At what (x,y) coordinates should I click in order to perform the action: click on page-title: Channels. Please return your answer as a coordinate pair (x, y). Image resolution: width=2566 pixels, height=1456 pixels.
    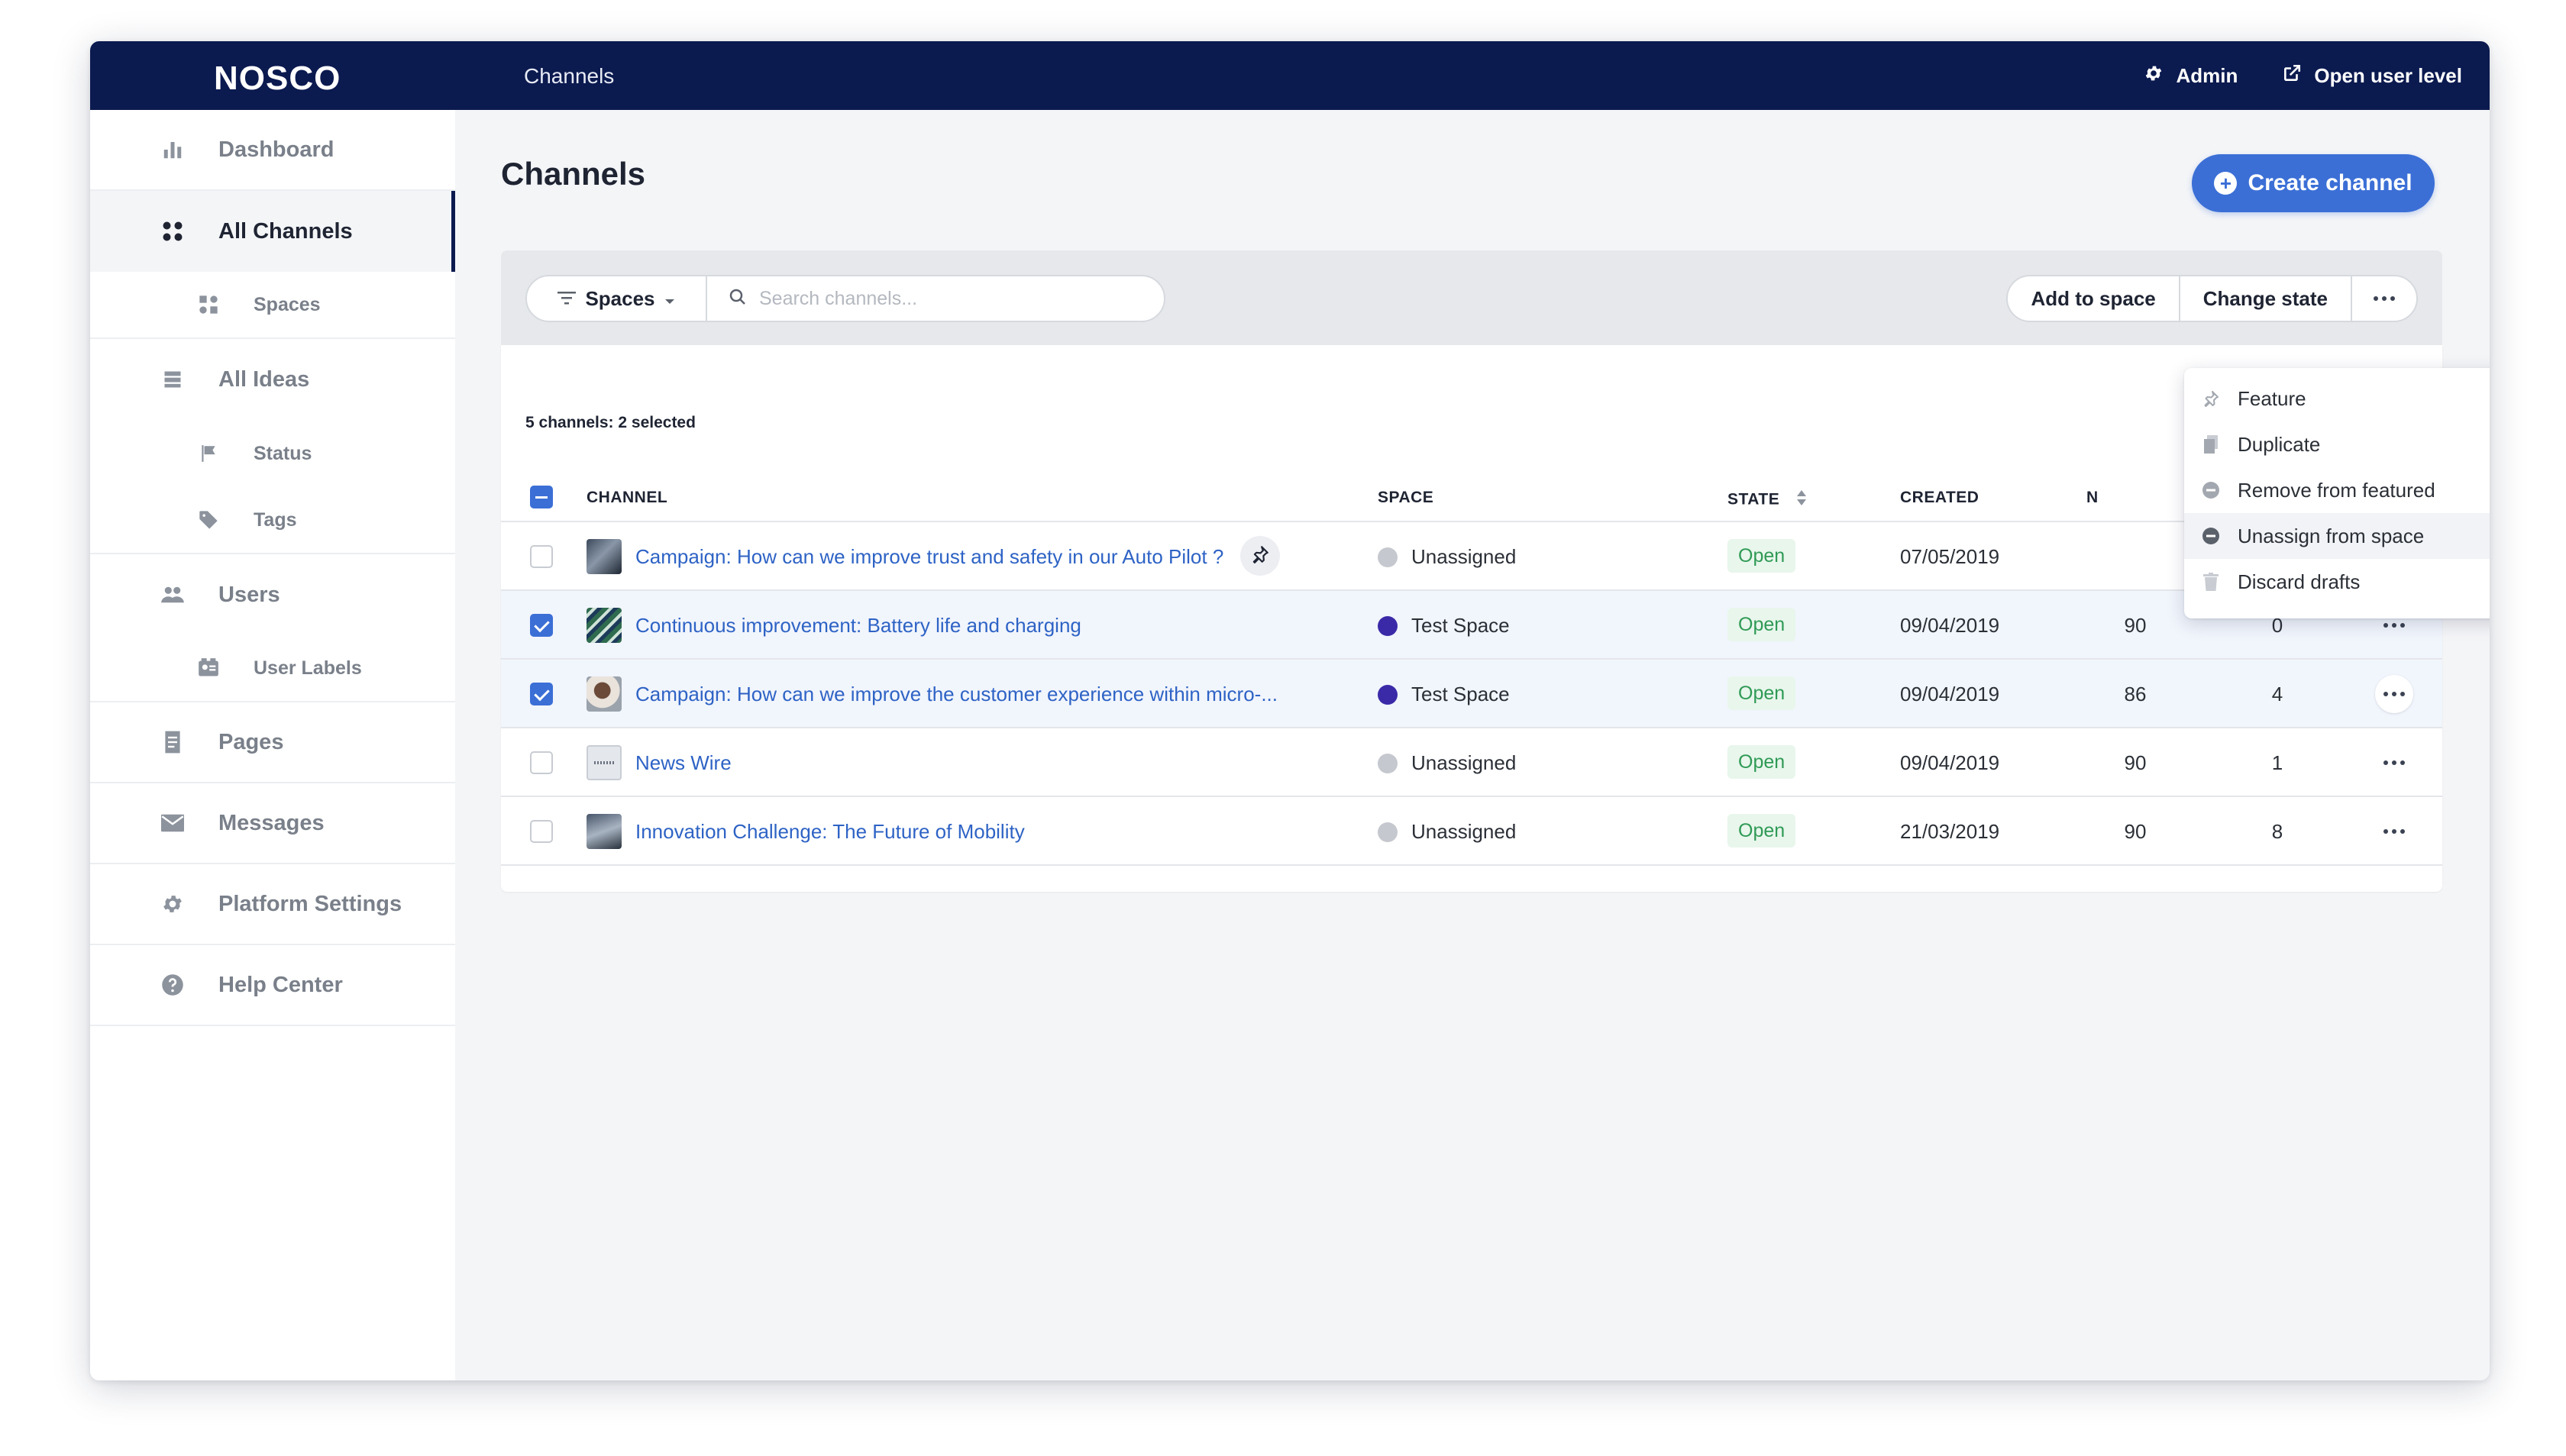
    Looking at the image, I should click on (573, 174).